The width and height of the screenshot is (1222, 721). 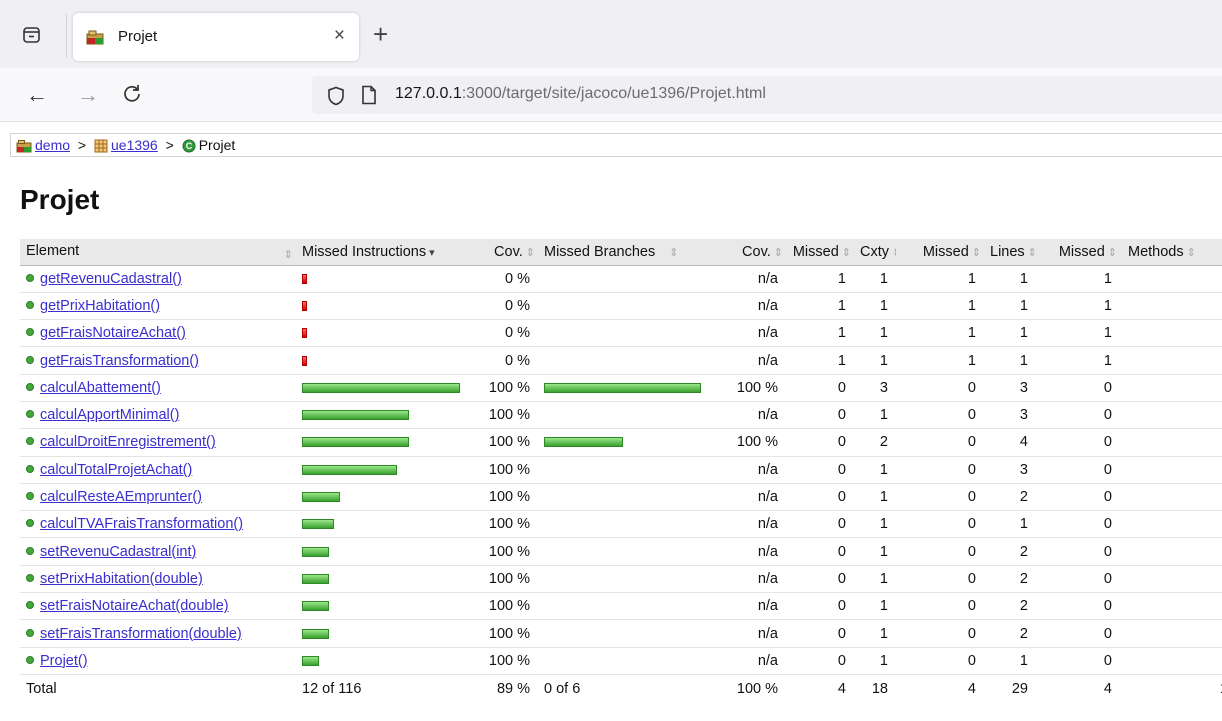 What do you see at coordinates (141, 524) in the screenshot?
I see `method-link: calculTVAFraisTransformation()` at bounding box center [141, 524].